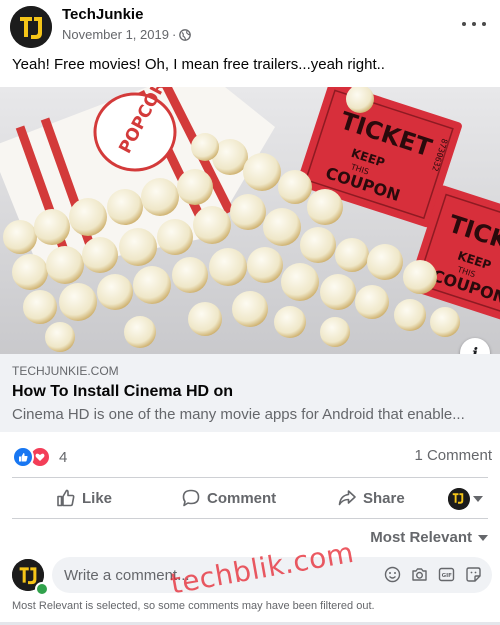 Image resolution: width=500 pixels, height=625 pixels. Describe the element at coordinates (347, 498) in the screenshot. I see `share-icon` at that location.